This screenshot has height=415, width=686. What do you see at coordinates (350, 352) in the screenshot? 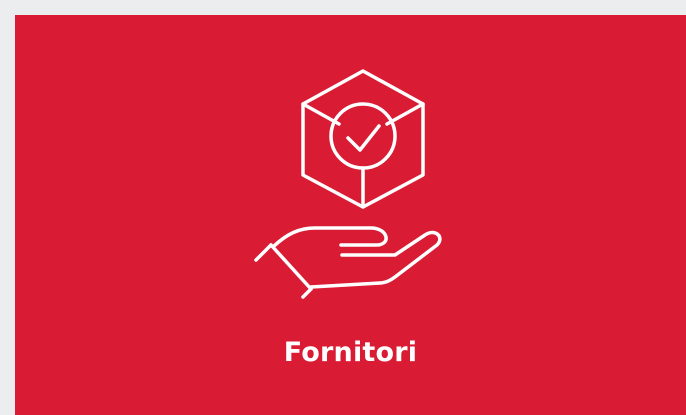
I see `card-label: Fornitori` at bounding box center [350, 352].